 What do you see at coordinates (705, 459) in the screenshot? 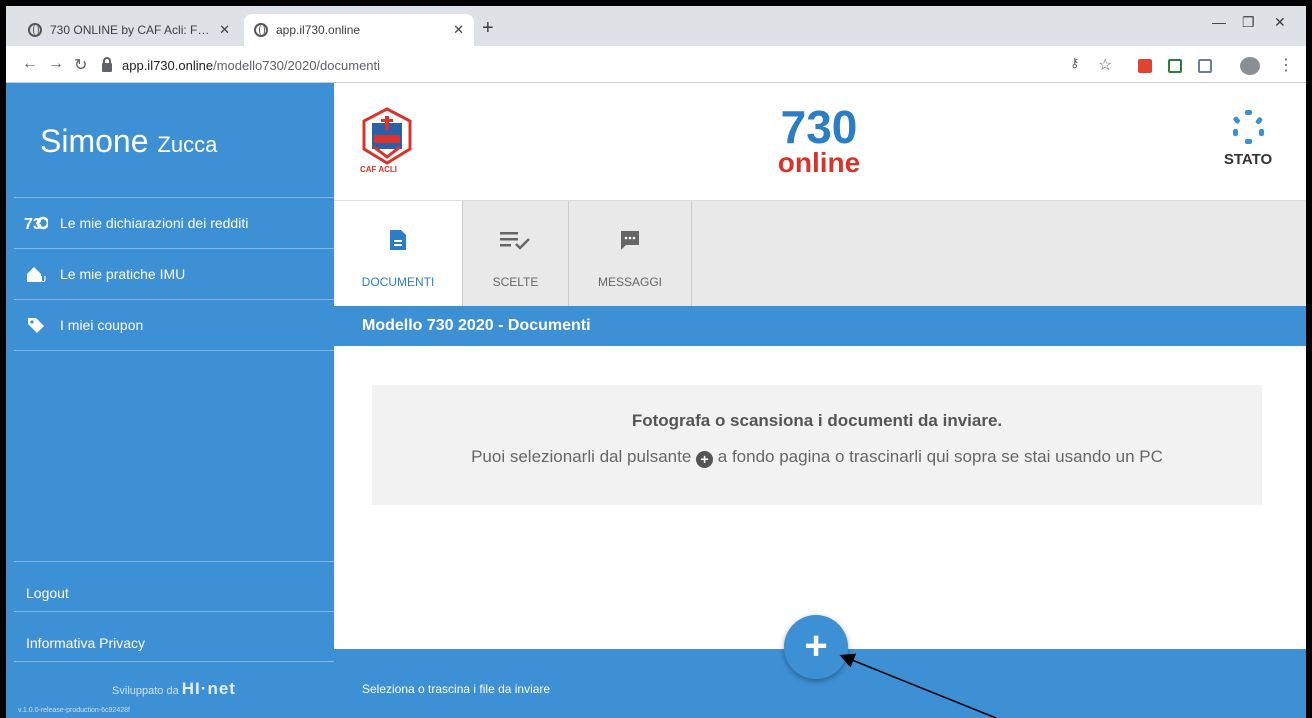
I see `plus-circle-icon: +` at bounding box center [705, 459].